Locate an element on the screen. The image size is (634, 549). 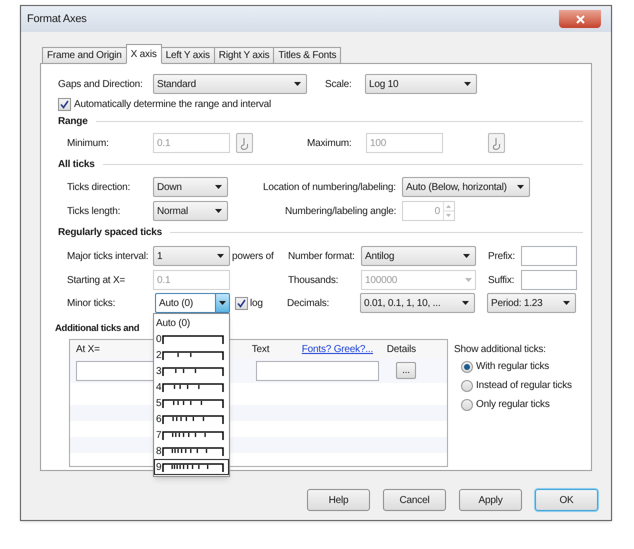
dropdown-arrow-button is located at coordinates (222, 303).